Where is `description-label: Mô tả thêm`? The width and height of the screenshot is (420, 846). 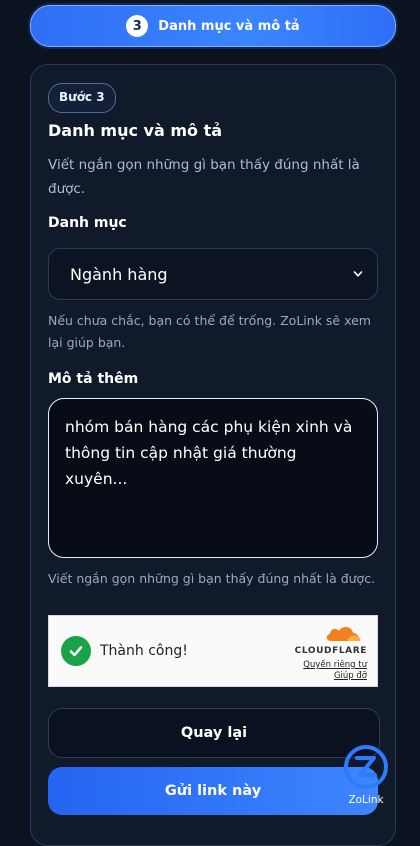 description-label: Mô tả thêm is located at coordinates (93, 379).